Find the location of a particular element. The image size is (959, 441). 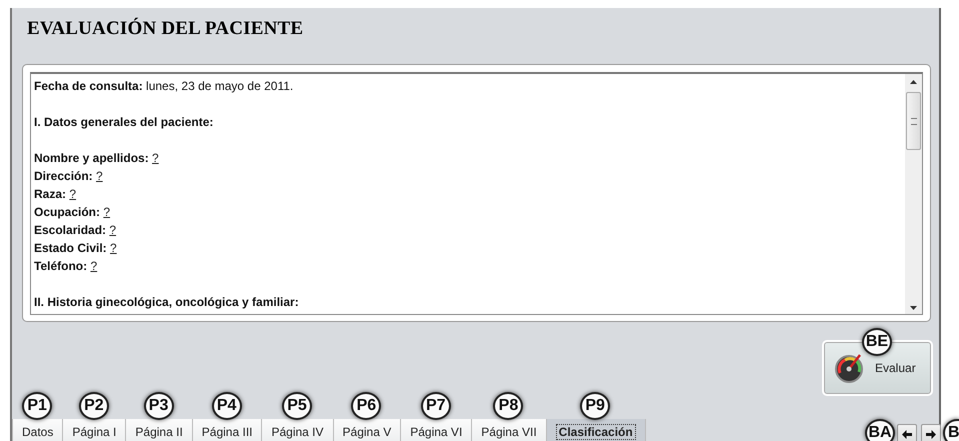

callout-badge: P4 is located at coordinates (227, 406).